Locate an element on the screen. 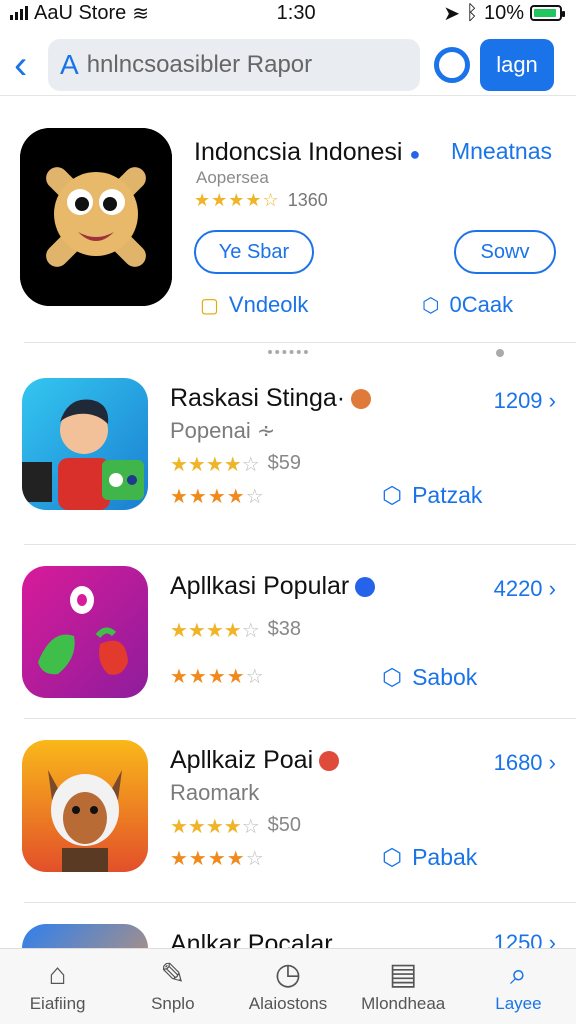 The image size is (576, 1024). featured-action-right: ⬡ 0Caak is located at coordinates (467, 305).